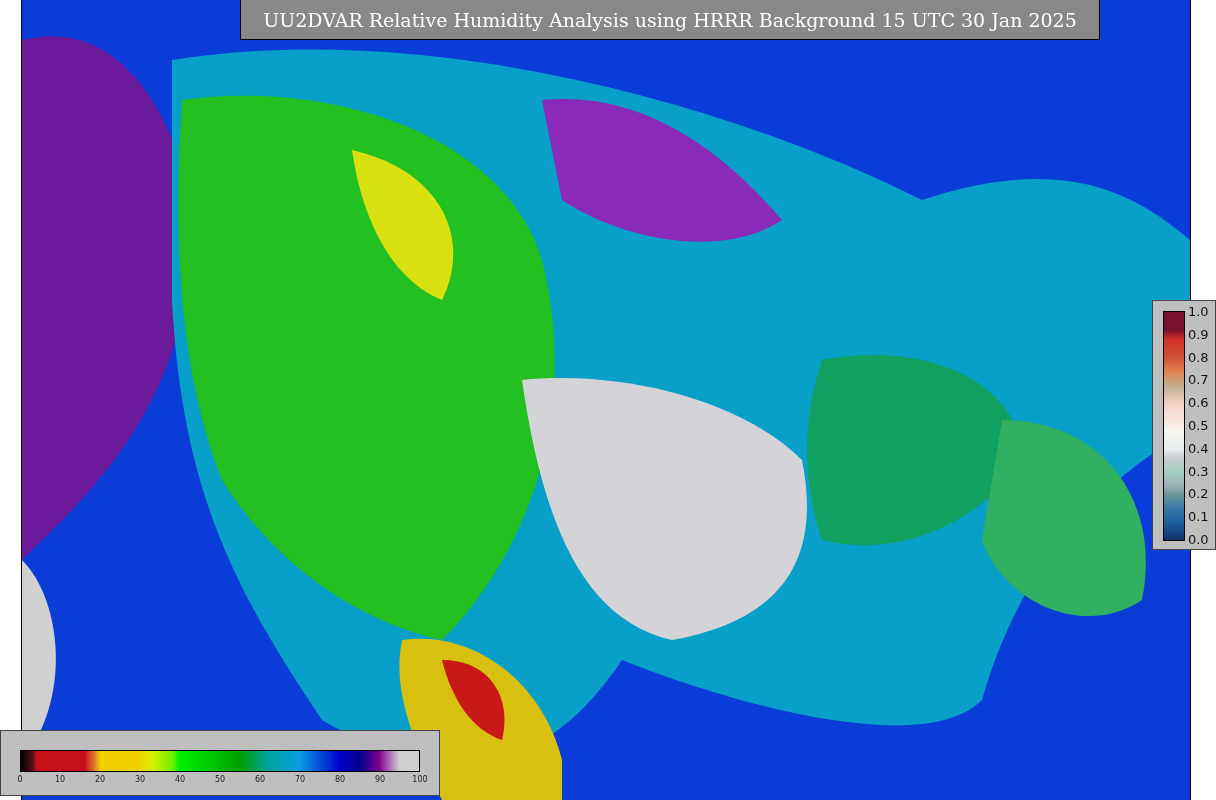 The width and height of the screenshot is (1216, 800). What do you see at coordinates (1198, 448) in the screenshot?
I see `tick-label: 0.4` at bounding box center [1198, 448].